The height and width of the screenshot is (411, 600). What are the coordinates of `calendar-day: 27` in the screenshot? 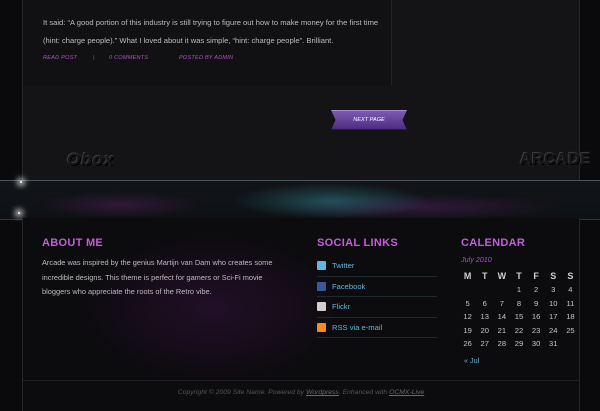 It's located at (484, 344).